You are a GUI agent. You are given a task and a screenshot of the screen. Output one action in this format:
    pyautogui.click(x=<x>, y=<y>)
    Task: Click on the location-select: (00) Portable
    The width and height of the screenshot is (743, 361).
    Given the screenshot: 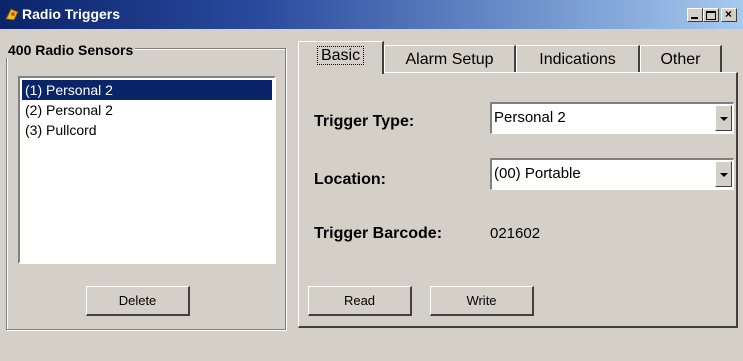 What is the action you would take?
    pyautogui.click(x=612, y=174)
    